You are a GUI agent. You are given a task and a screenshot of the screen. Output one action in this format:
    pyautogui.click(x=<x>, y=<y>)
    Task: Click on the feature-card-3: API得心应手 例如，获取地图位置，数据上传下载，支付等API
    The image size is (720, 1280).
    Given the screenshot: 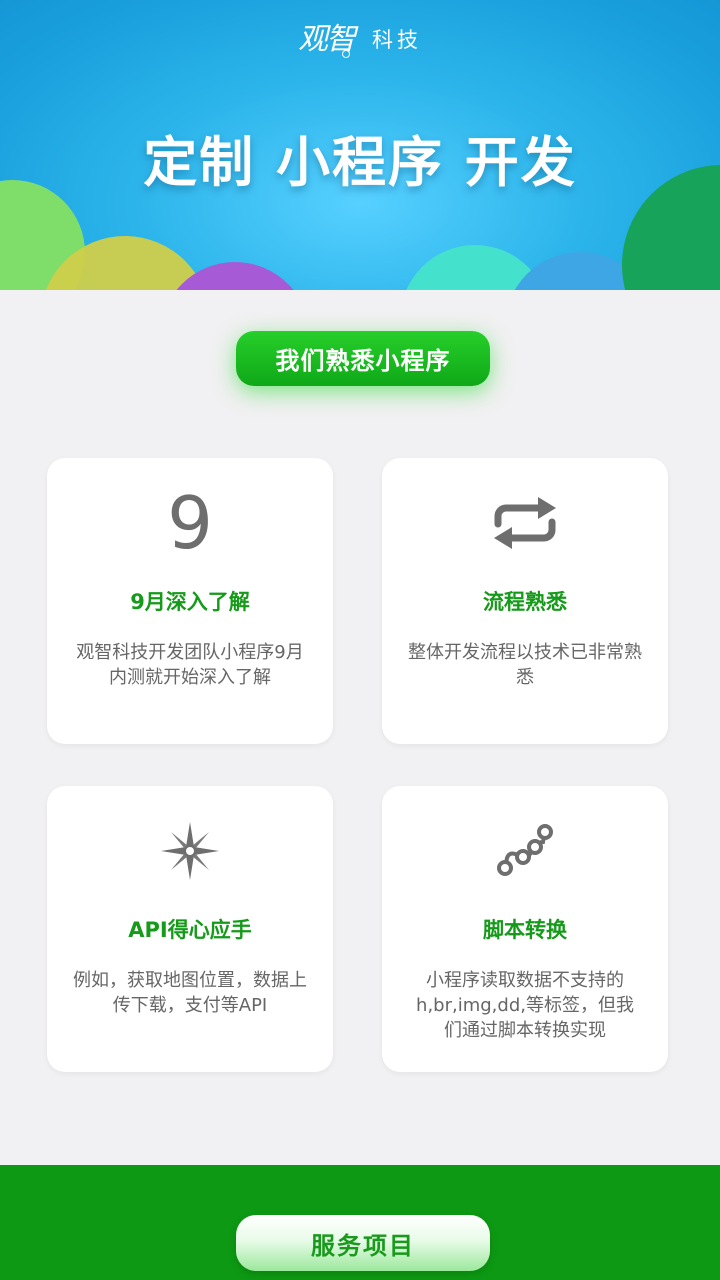 What is the action you would take?
    pyautogui.click(x=190, y=929)
    